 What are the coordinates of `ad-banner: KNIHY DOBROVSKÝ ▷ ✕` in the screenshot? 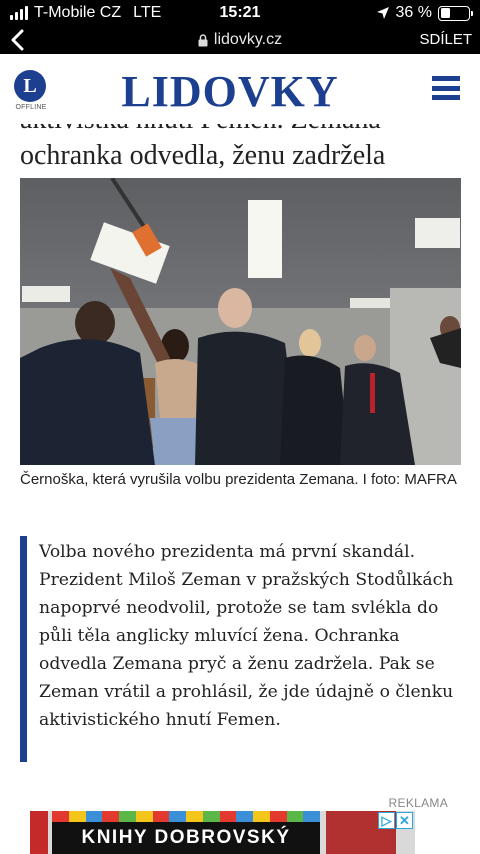 It's located at (222, 832).